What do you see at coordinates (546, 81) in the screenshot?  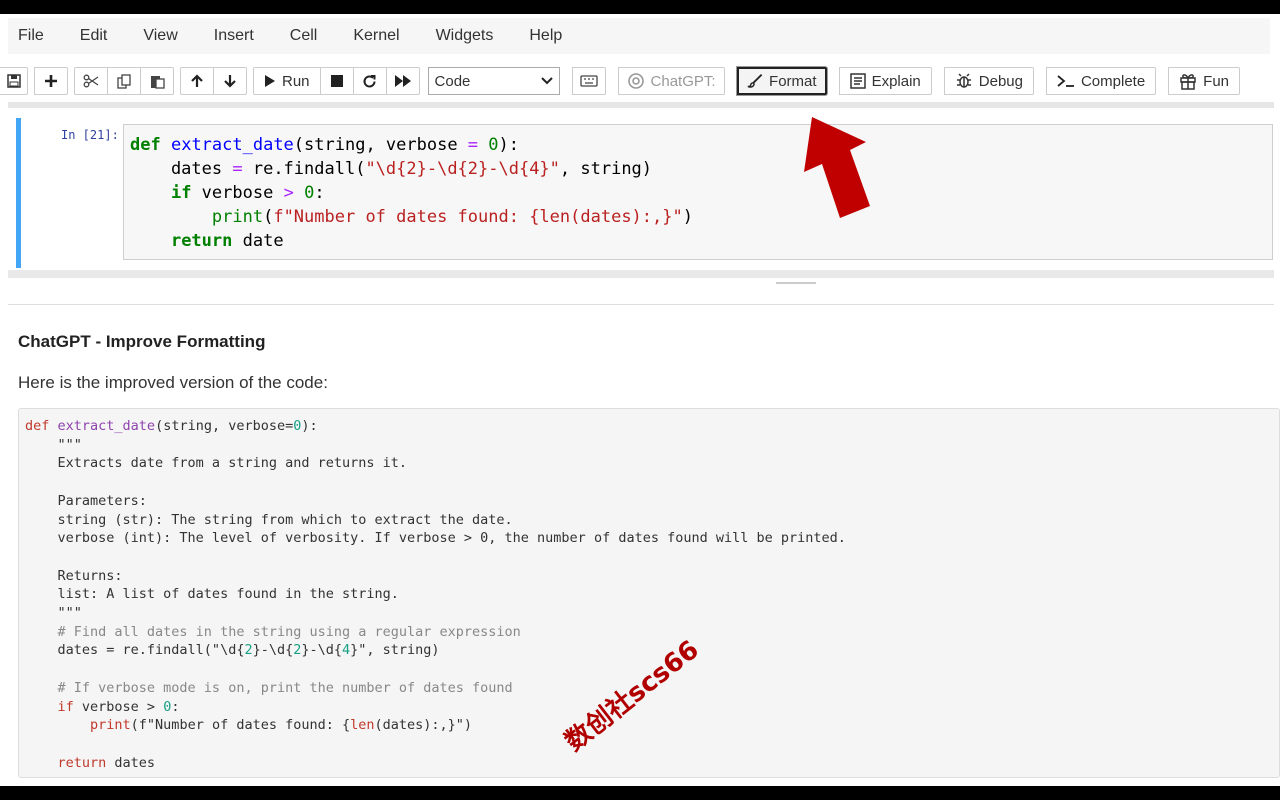 I see `chevron-down-icon` at bounding box center [546, 81].